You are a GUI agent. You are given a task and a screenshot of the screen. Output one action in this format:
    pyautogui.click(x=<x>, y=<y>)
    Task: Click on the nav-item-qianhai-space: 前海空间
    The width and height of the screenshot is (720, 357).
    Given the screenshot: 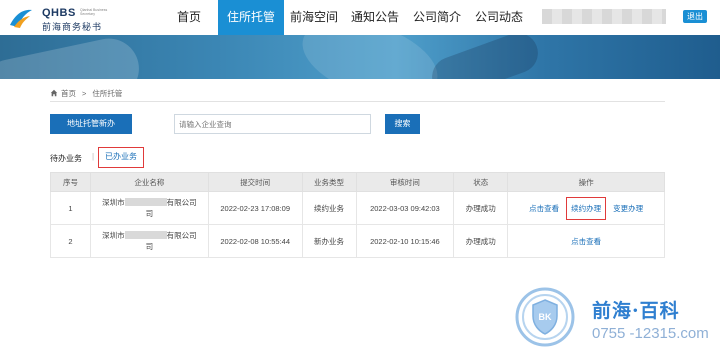 What is the action you would take?
    pyautogui.click(x=314, y=17)
    